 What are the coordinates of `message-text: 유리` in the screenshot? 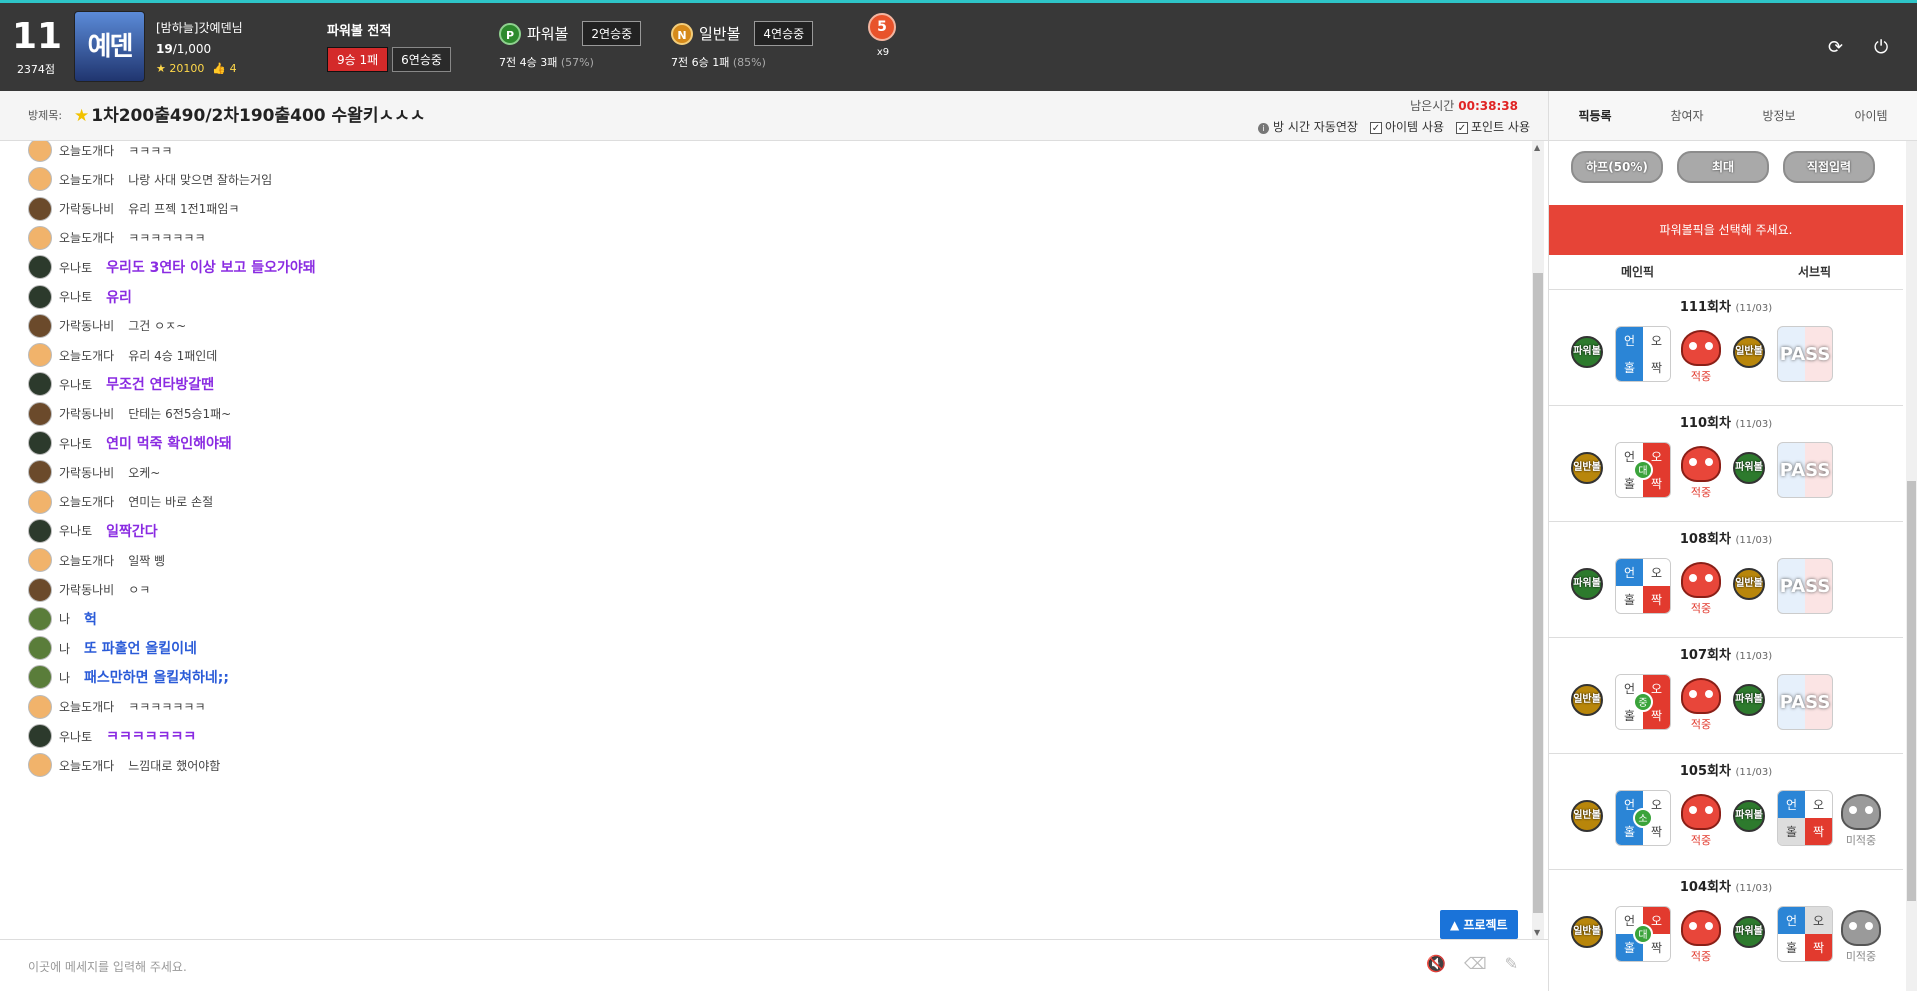 It's located at (119, 297).